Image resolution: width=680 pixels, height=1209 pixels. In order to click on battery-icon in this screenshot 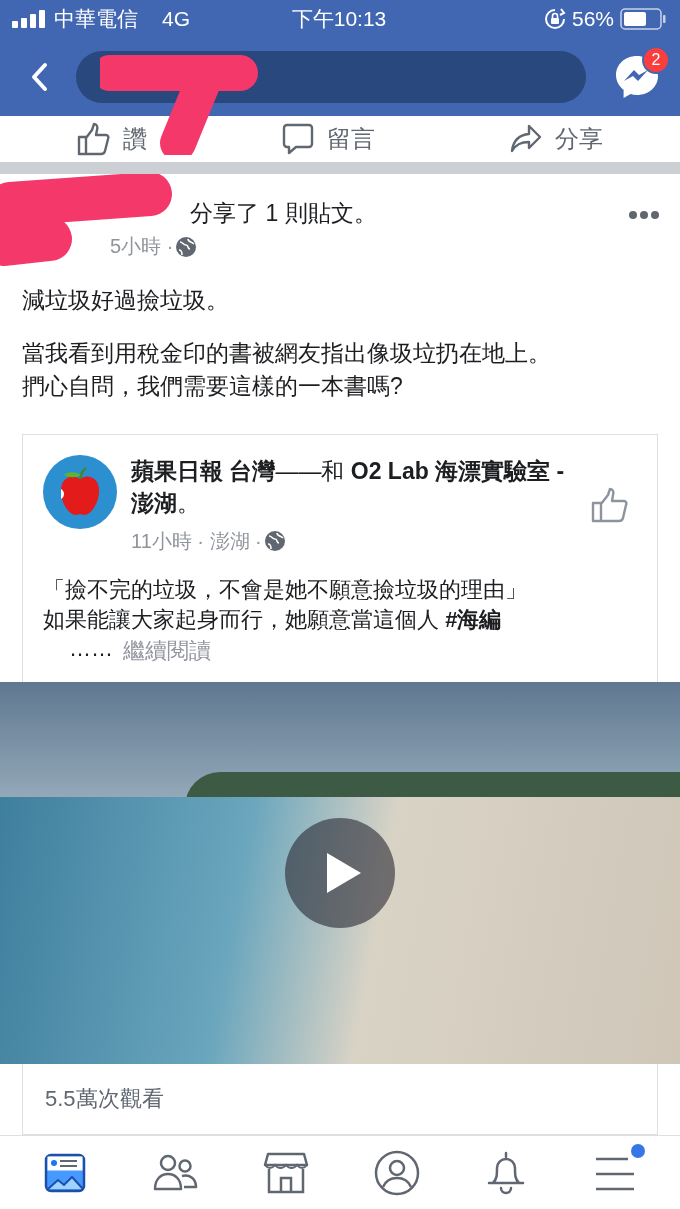, I will do `click(643, 19)`.